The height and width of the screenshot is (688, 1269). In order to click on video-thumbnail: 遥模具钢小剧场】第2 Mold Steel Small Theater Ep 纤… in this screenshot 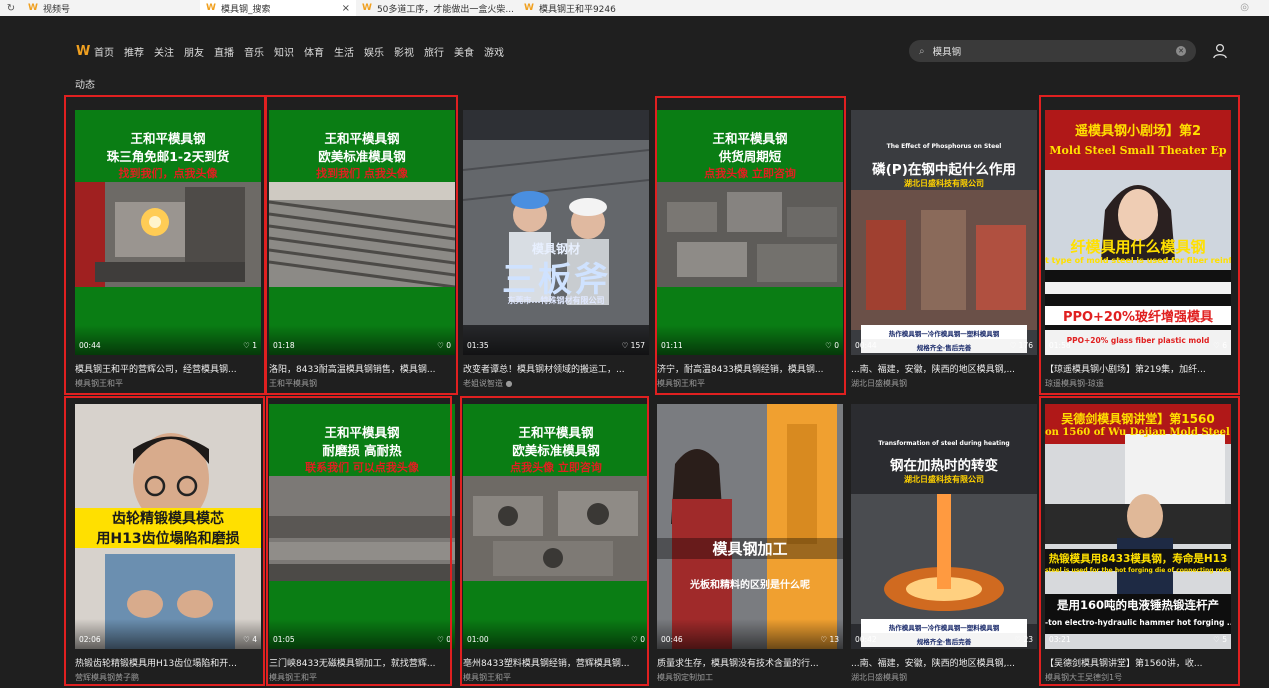, I will do `click(1138, 232)`.